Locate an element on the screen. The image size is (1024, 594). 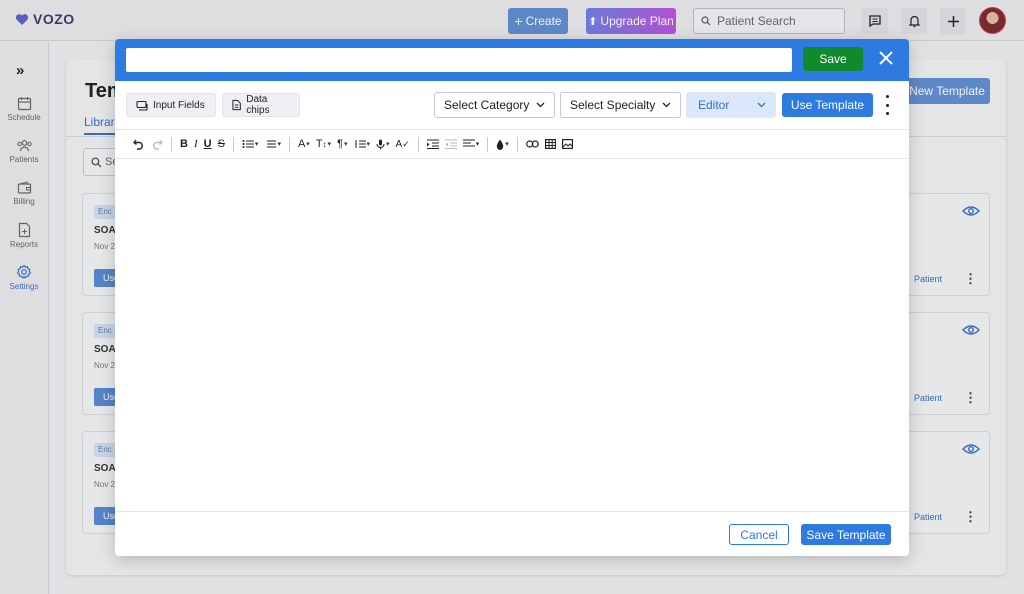
save-button: Save is located at coordinates (833, 59).